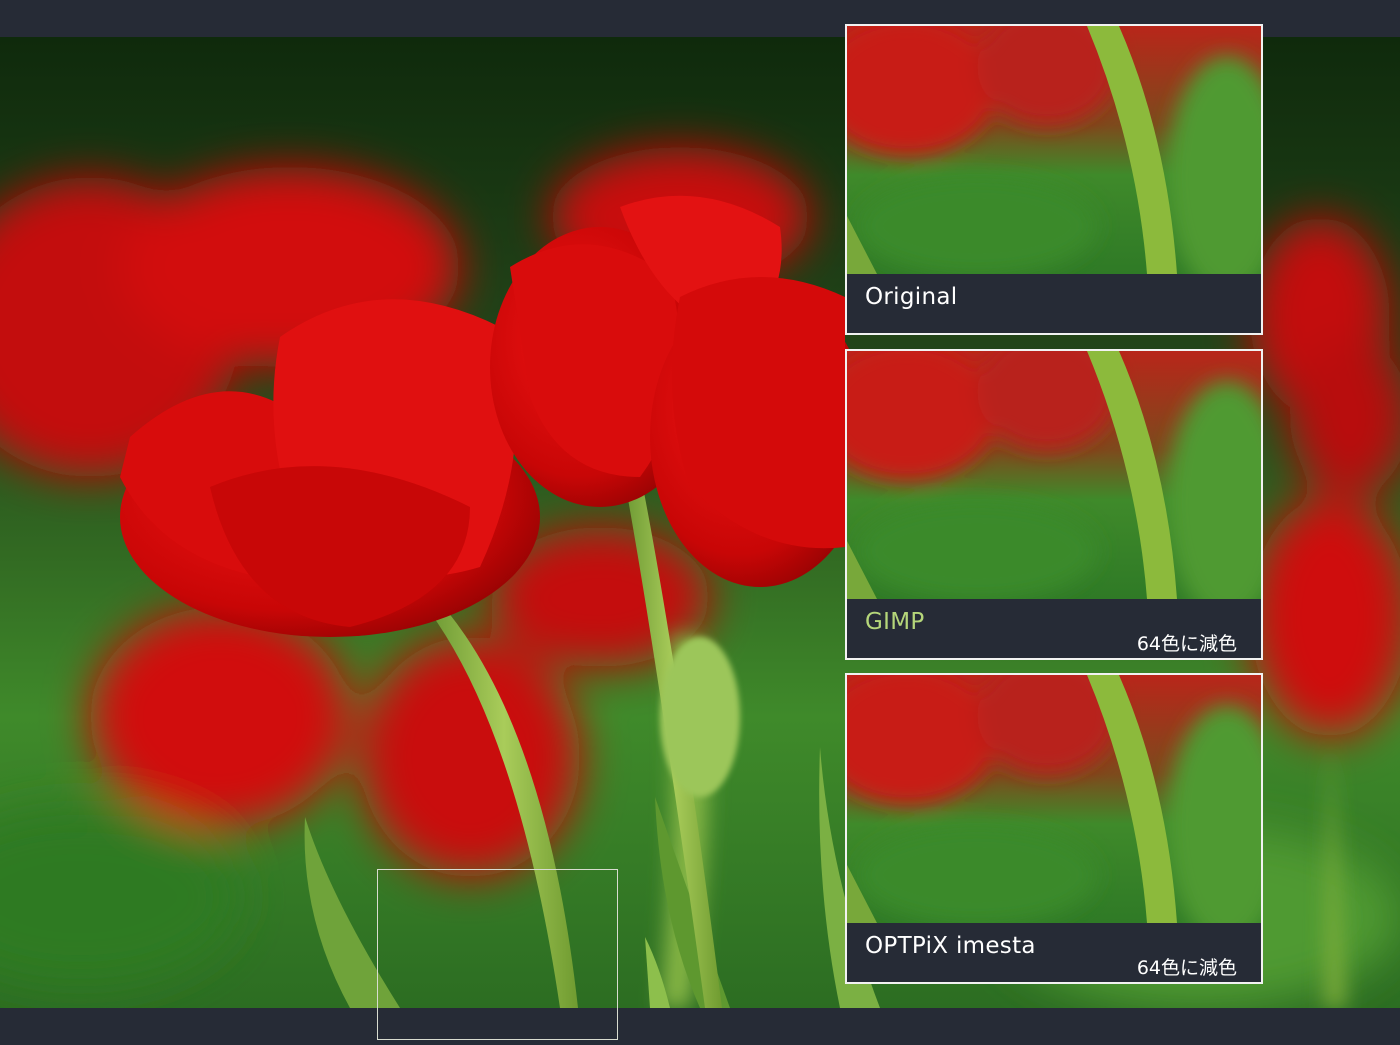 This screenshot has height=1045, width=1400. I want to click on zoom-region-marker, so click(497, 954).